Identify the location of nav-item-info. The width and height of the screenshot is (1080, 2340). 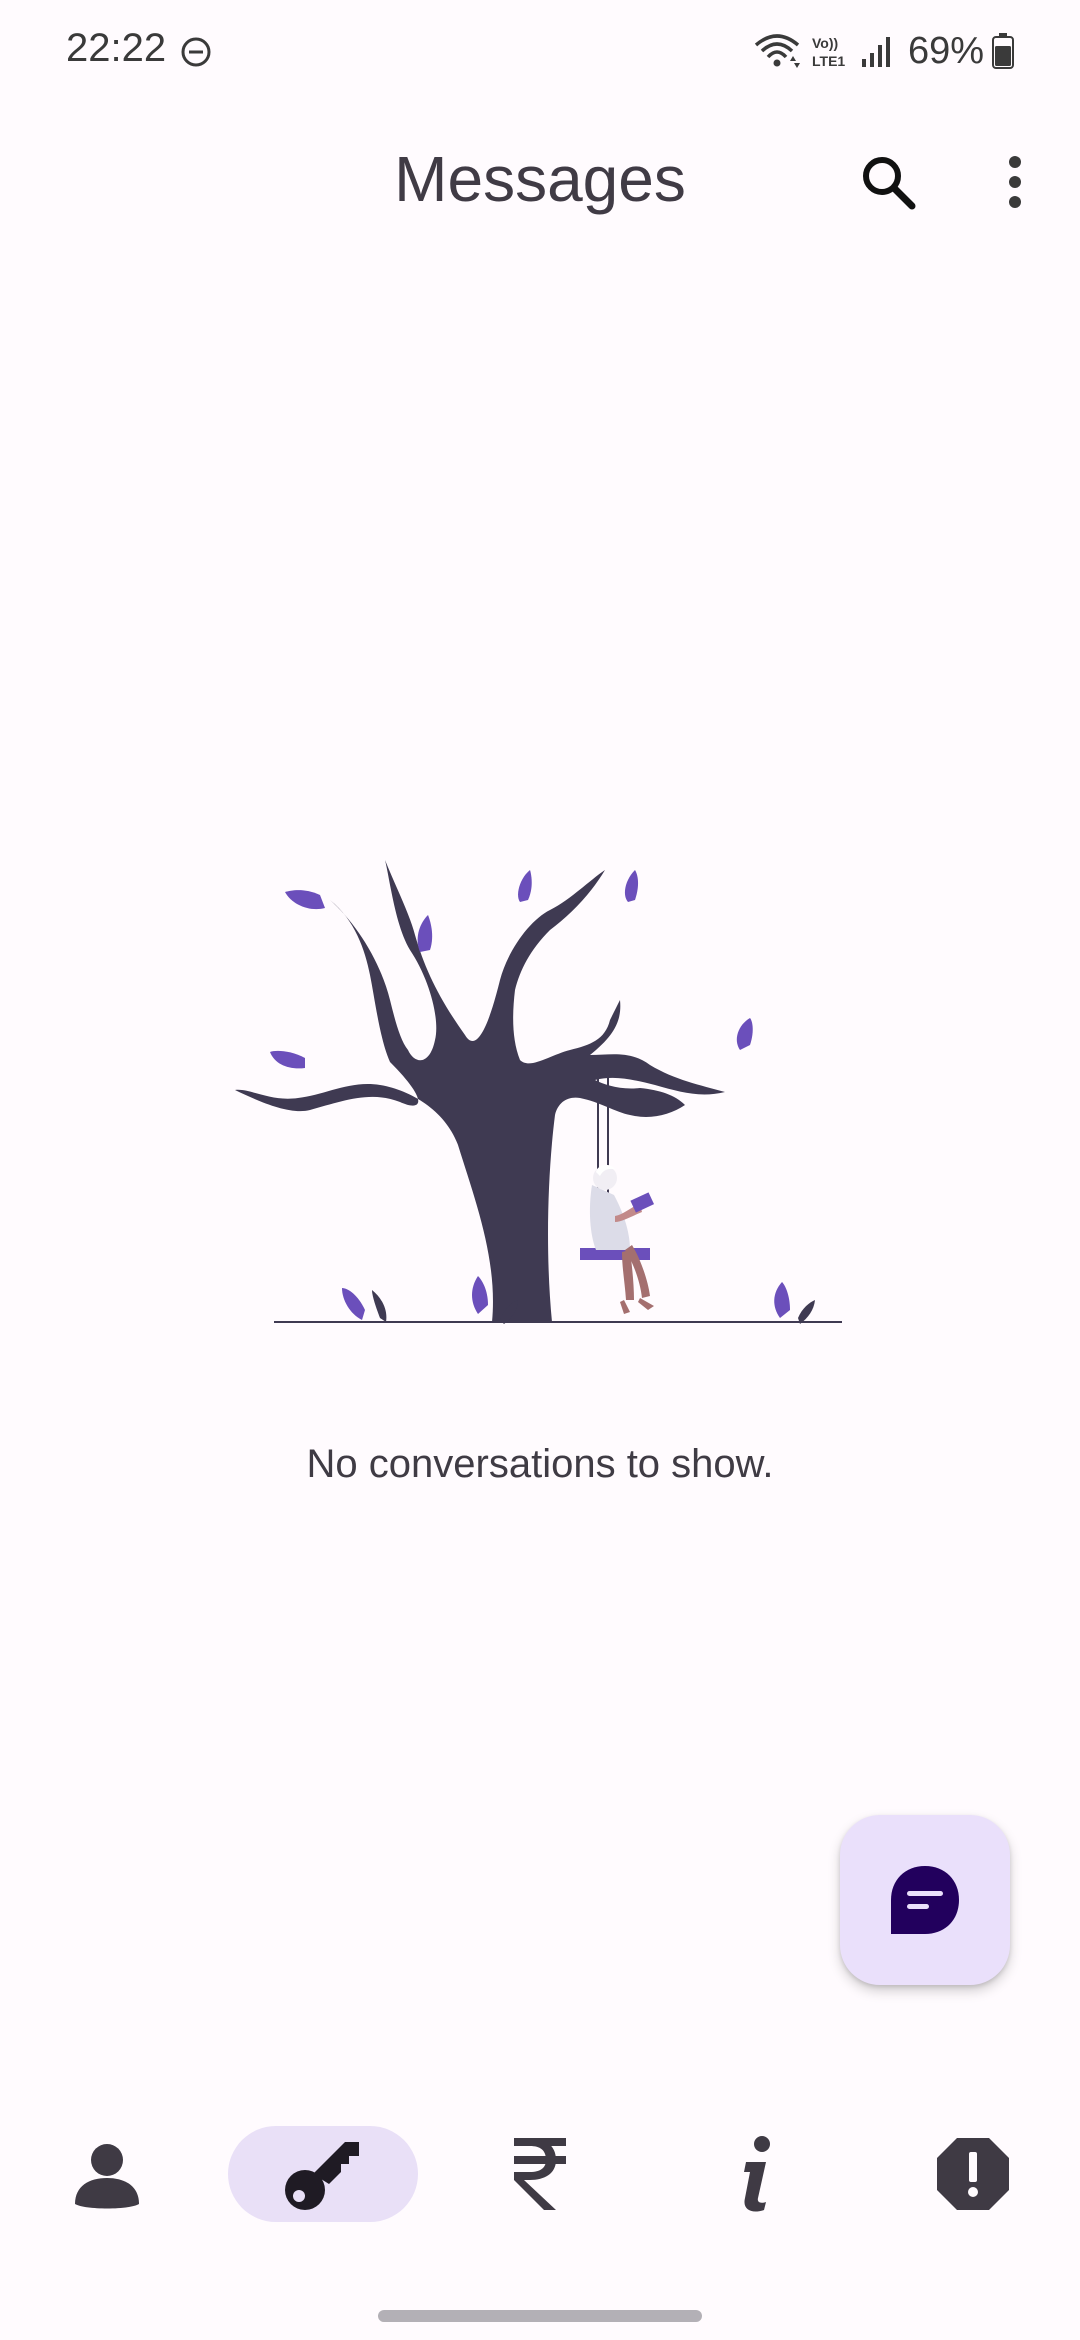
(757, 2174).